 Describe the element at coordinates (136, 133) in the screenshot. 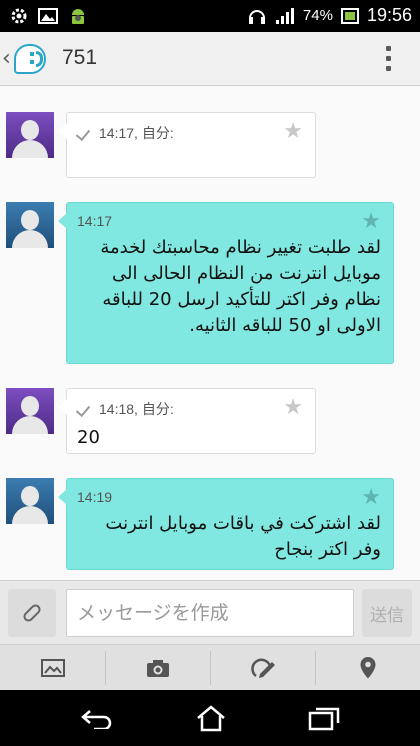

I see `message-time: 14:17, 自分:` at that location.